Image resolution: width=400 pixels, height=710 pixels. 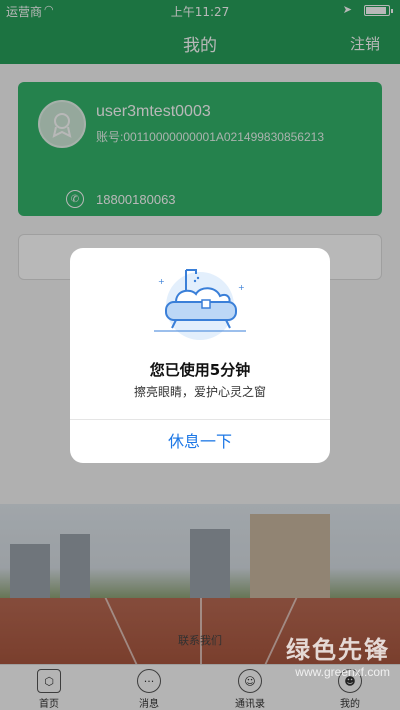 What do you see at coordinates (199, 392) in the screenshot?
I see `dialog-subtitle: 擦亮眼睛，爱护心灵之窗` at bounding box center [199, 392].